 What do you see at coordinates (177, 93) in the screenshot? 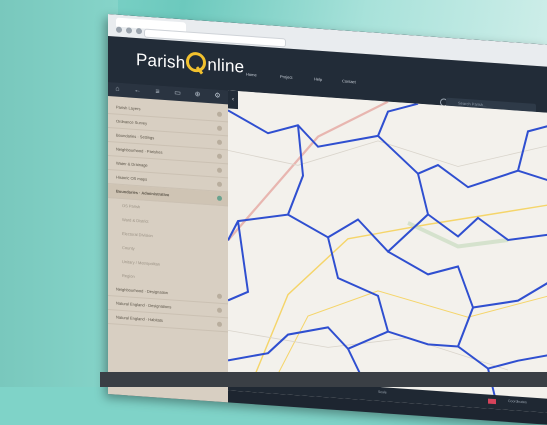
I see `print-icon: ▭` at bounding box center [177, 93].